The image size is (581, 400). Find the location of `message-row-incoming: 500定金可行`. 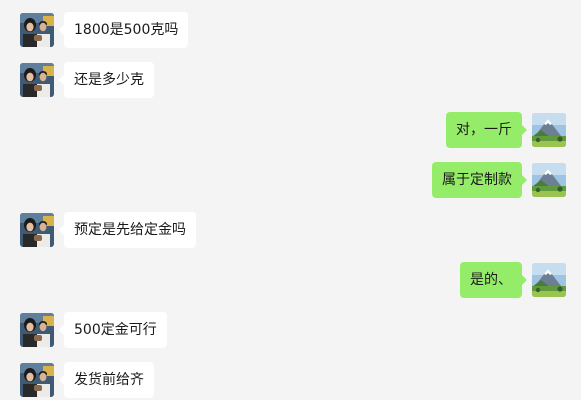

message-row-incoming: 500定金可行 is located at coordinates (290, 330).